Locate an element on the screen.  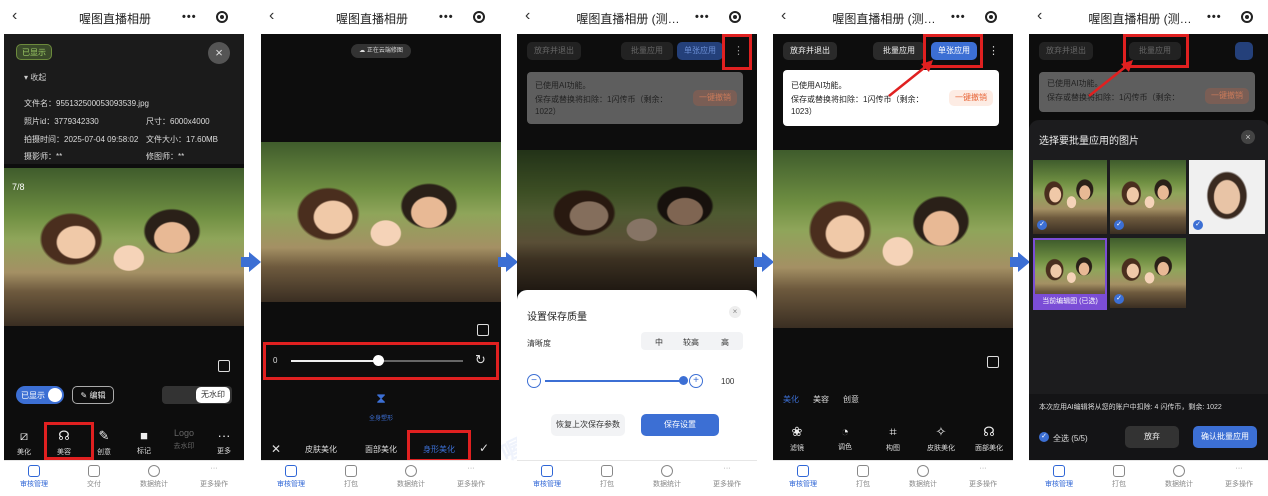
quality-slider-track is located at coordinates (615, 381).